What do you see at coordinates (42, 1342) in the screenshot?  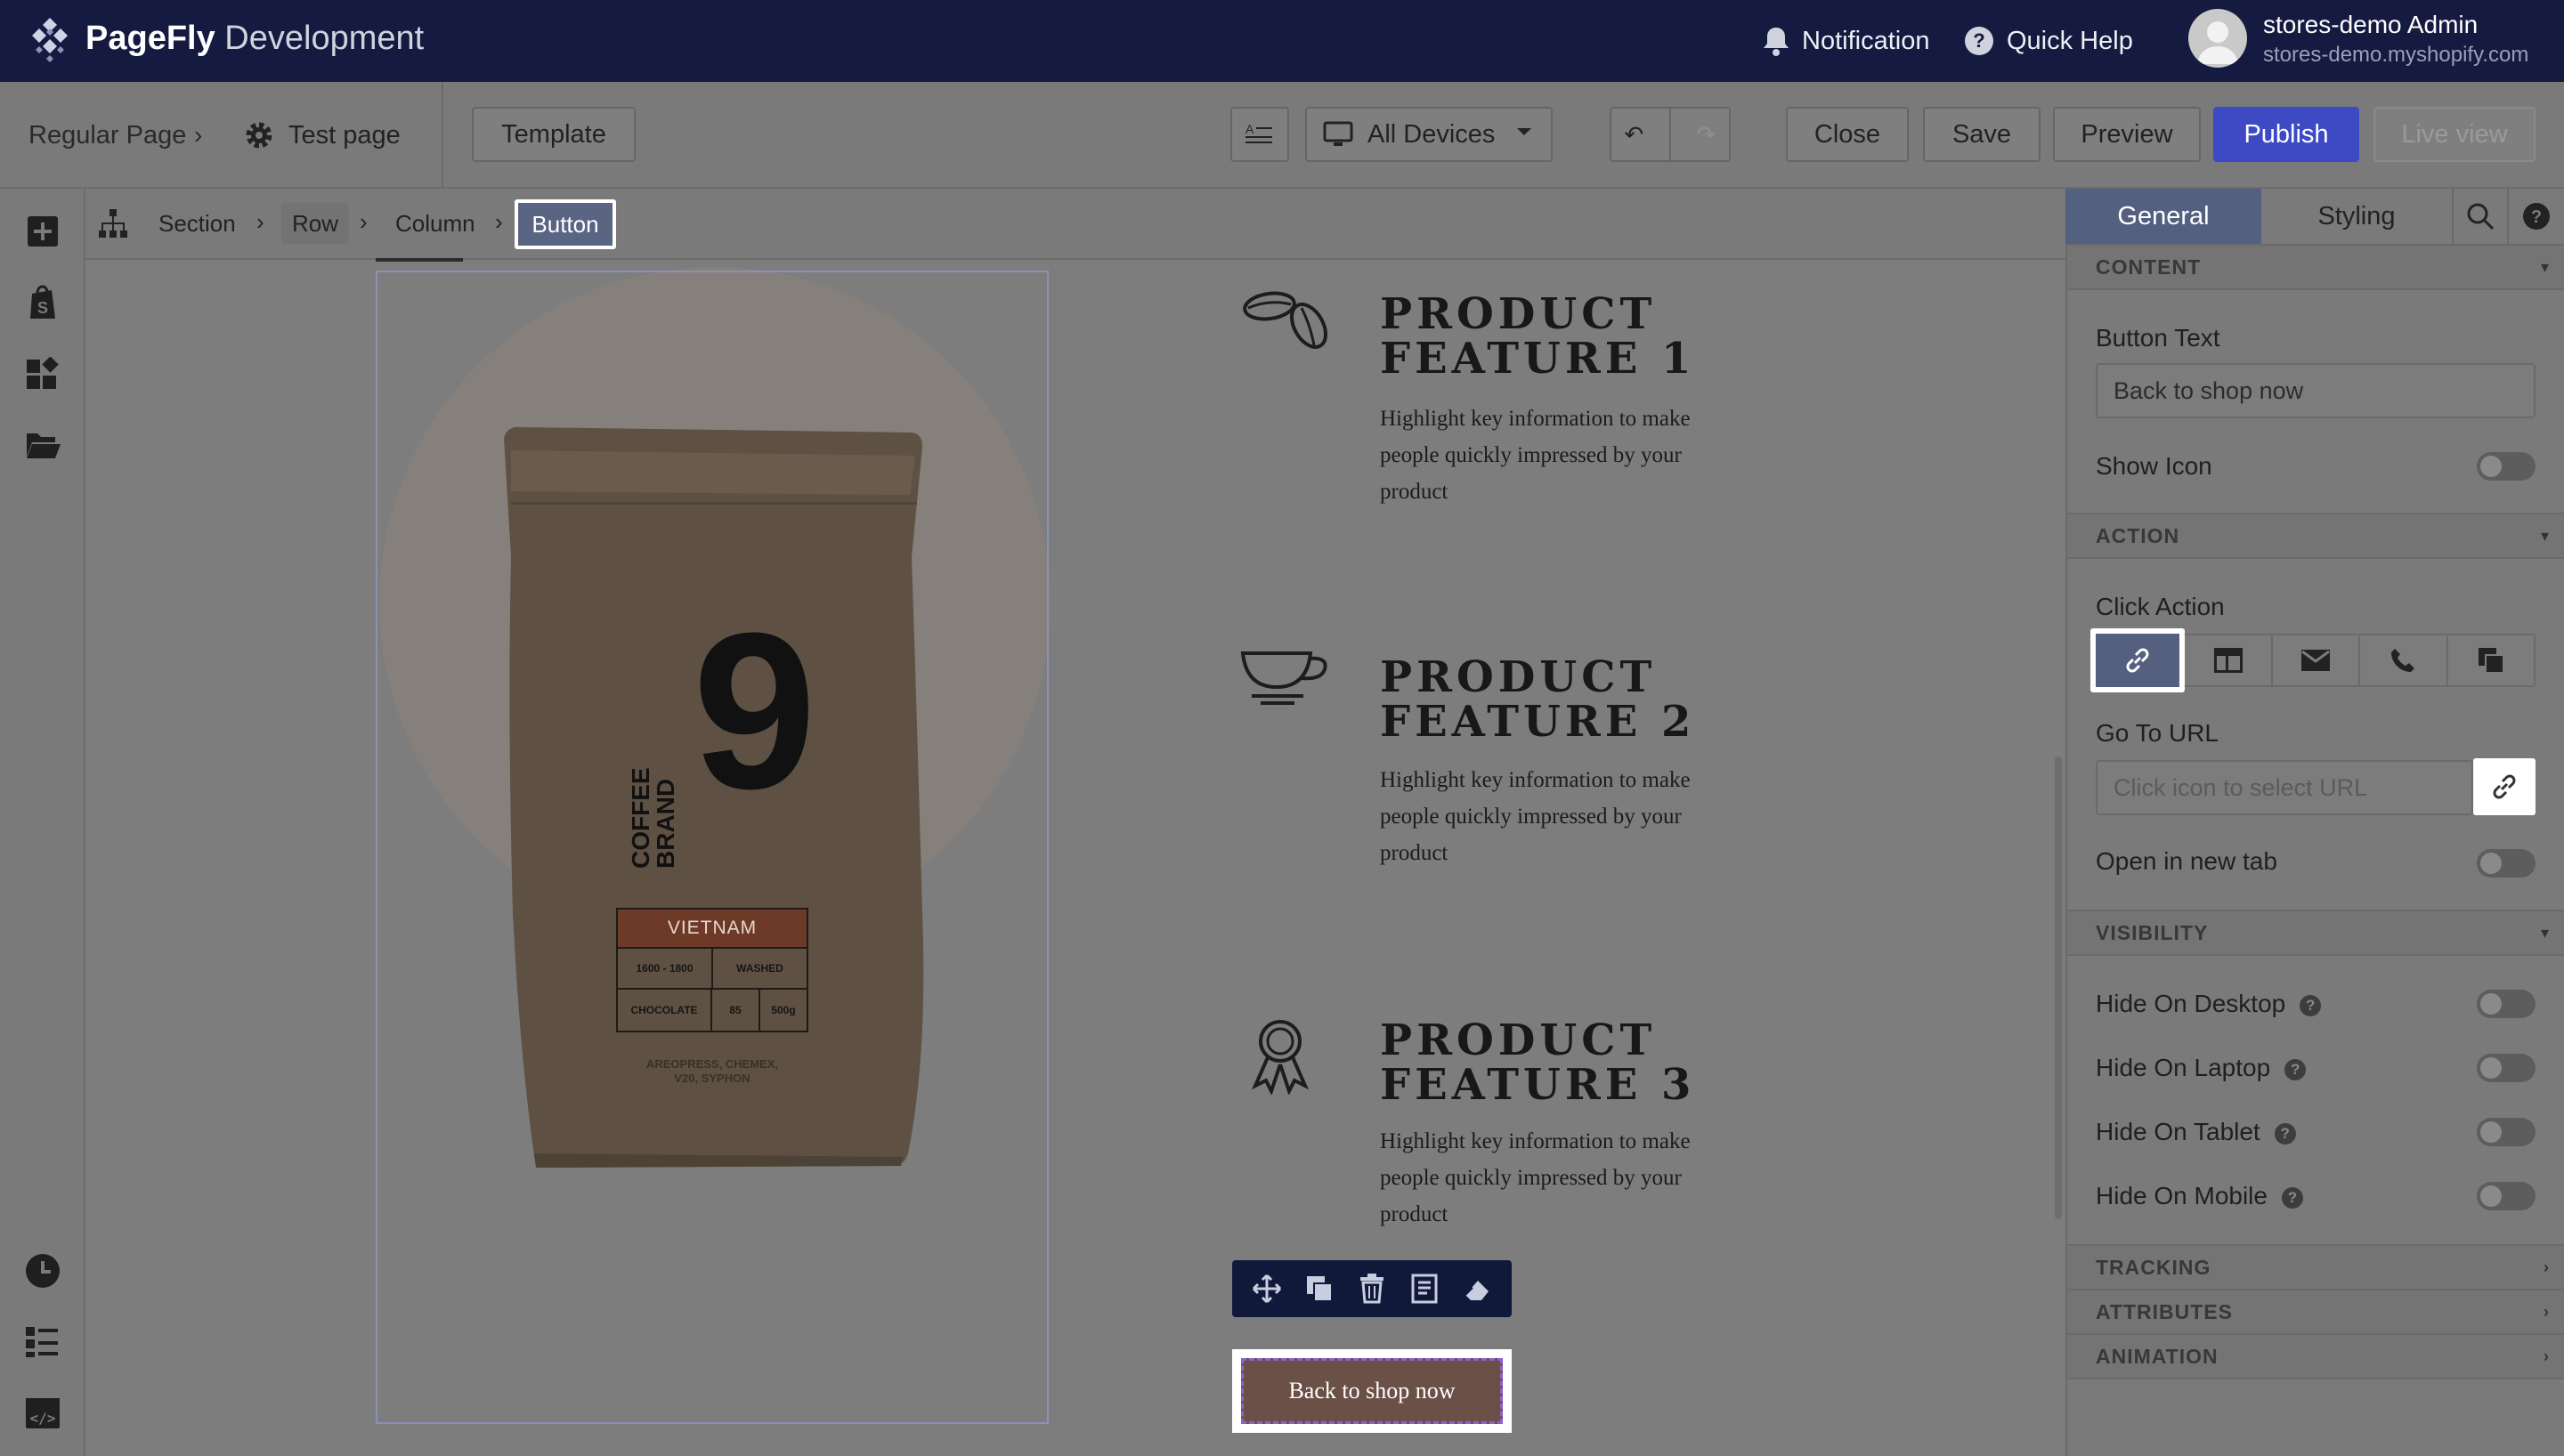 I see `outline-list-icon` at bounding box center [42, 1342].